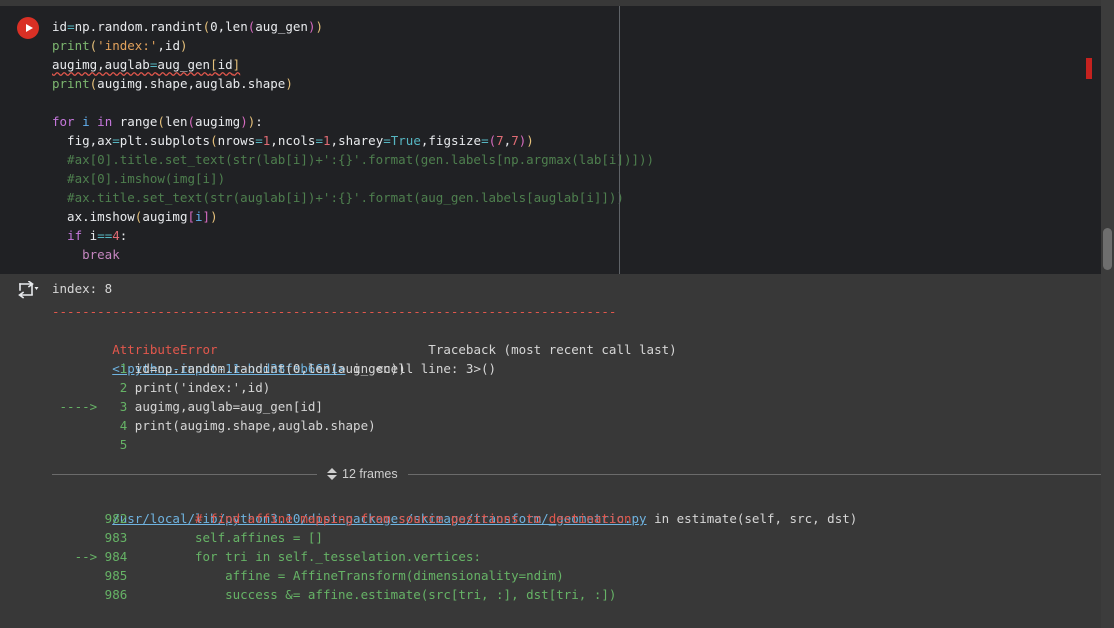 The width and height of the screenshot is (1114, 628). I want to click on code-token: for, so click(63, 121).